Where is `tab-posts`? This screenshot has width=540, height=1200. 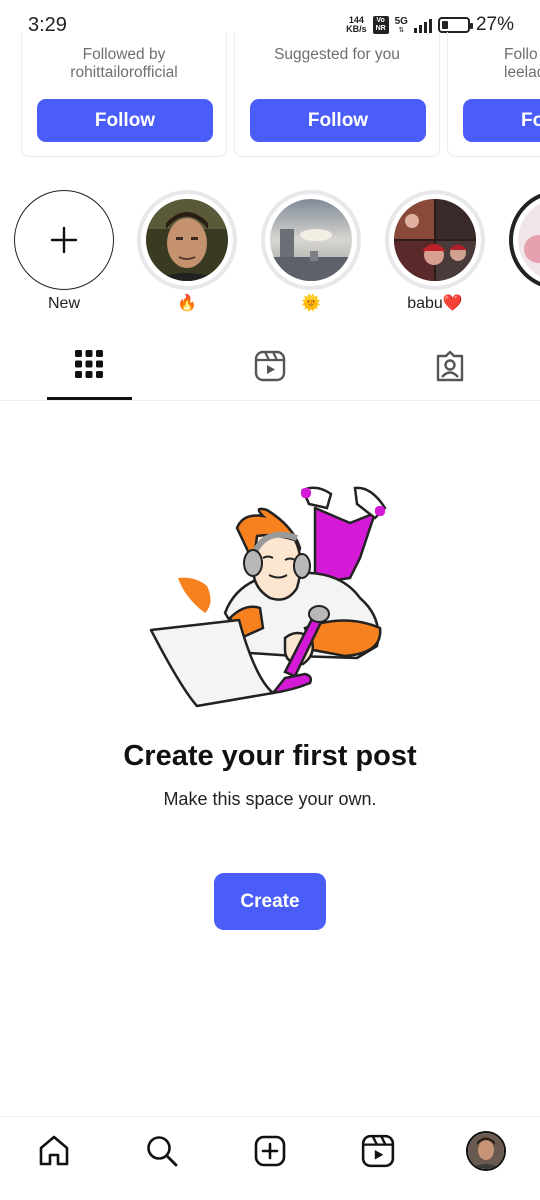
tab-posts is located at coordinates (89, 375).